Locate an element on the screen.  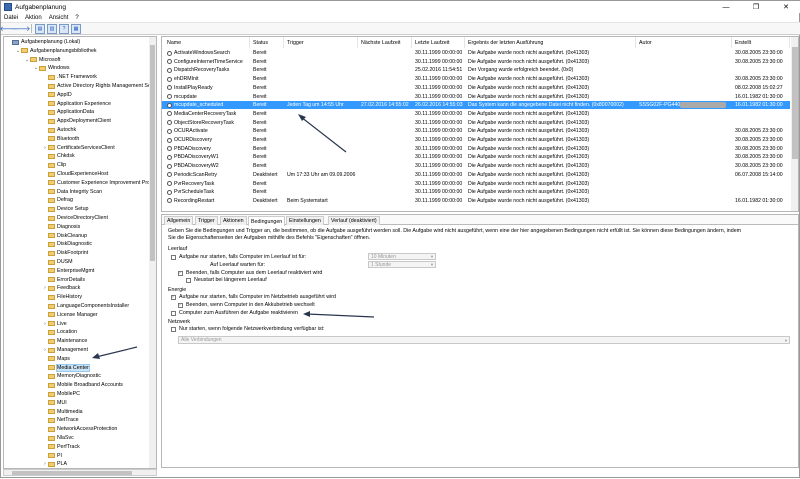
tree-item: MUI is located at coordinates (54, 403).